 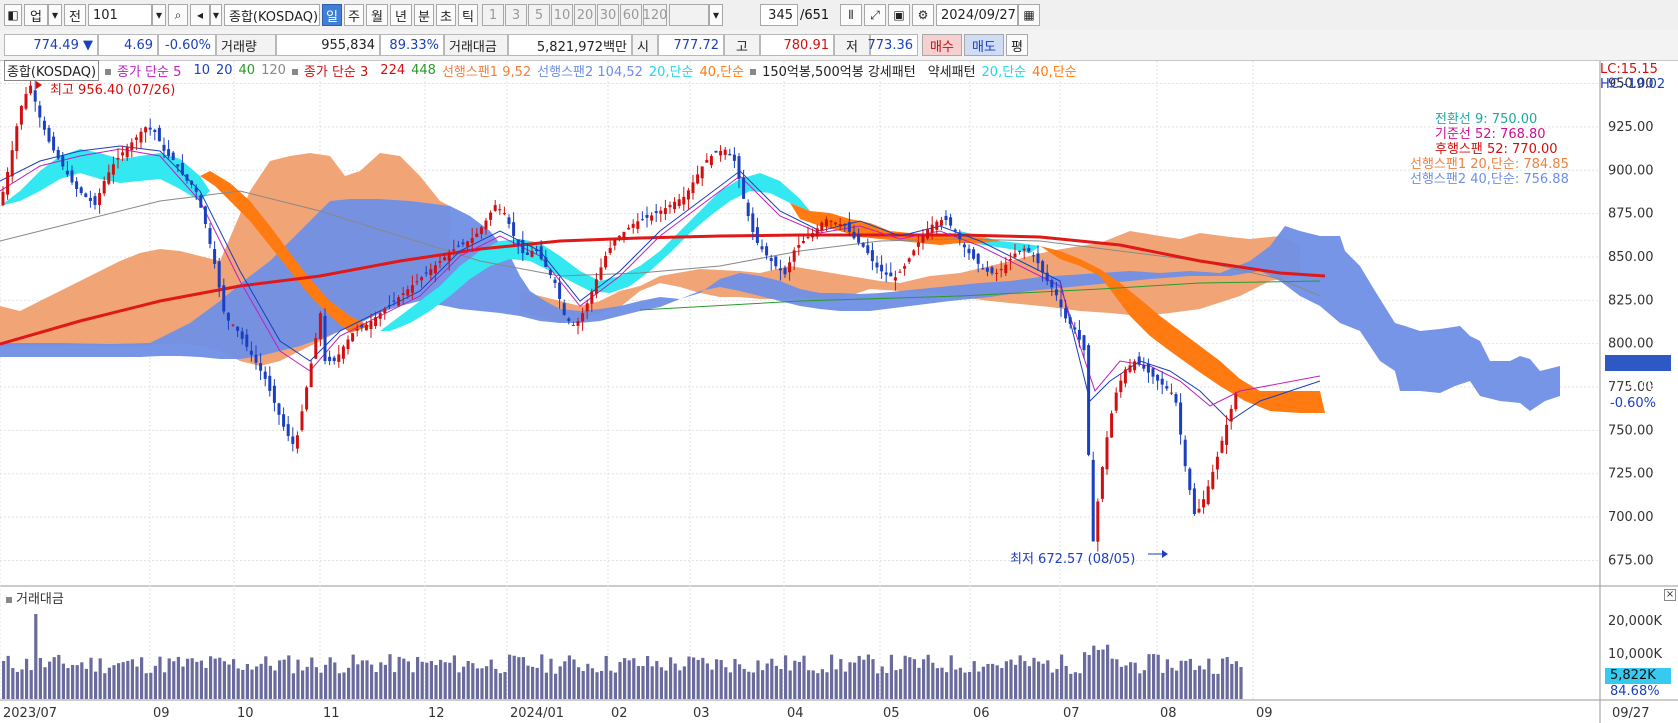 What do you see at coordinates (377, 15) in the screenshot?
I see `period-month-button: 월` at bounding box center [377, 15].